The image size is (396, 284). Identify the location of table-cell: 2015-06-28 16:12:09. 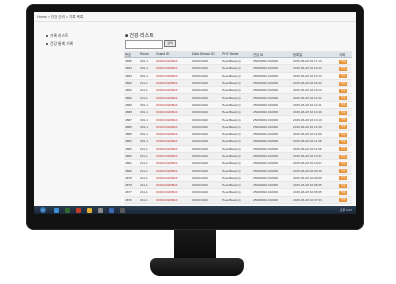
(315, 134).